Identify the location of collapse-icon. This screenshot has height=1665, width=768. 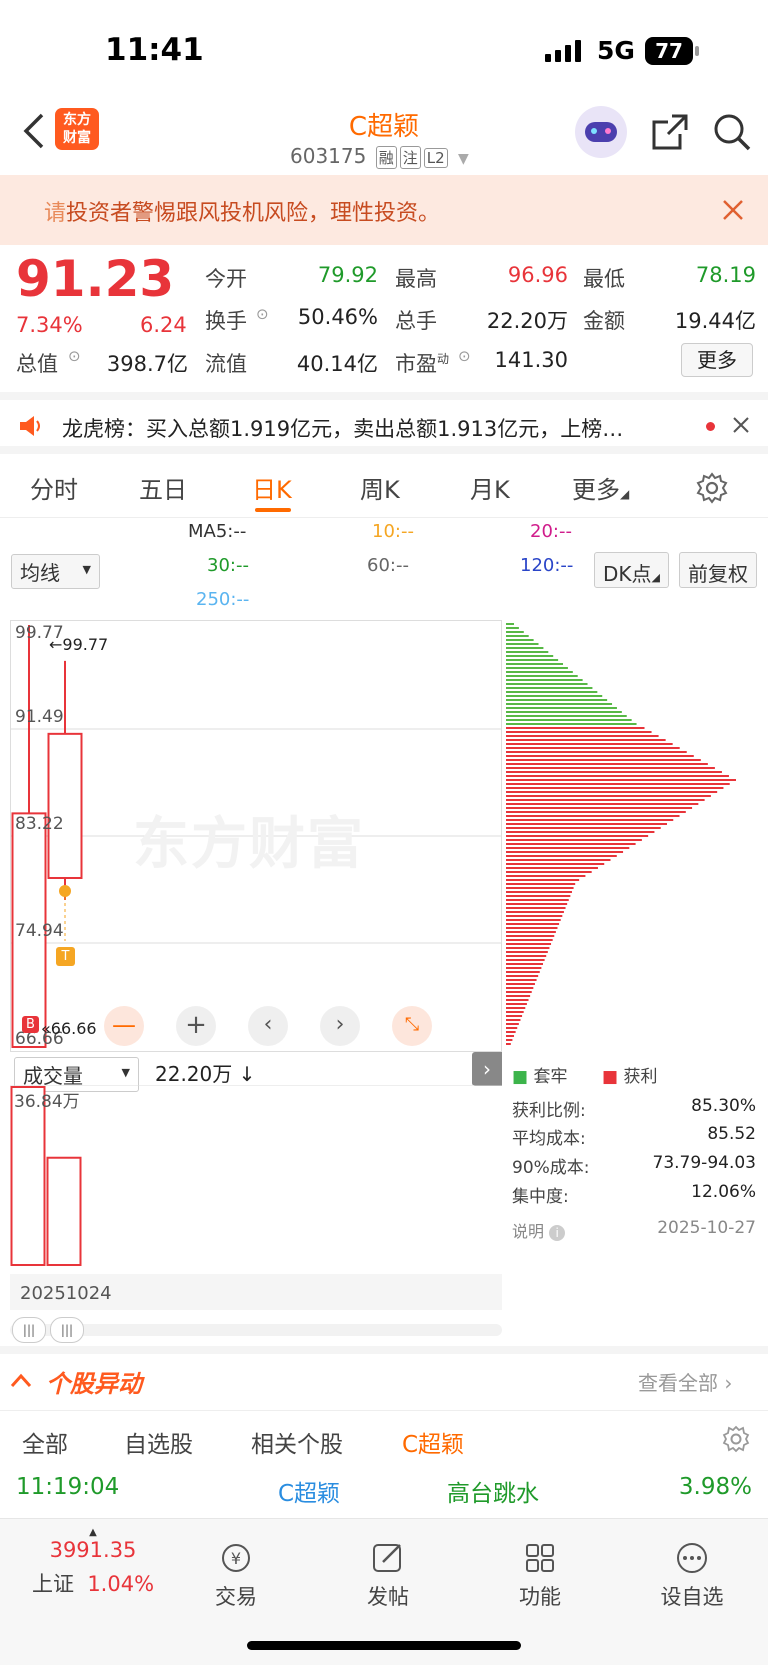
(21, 1380).